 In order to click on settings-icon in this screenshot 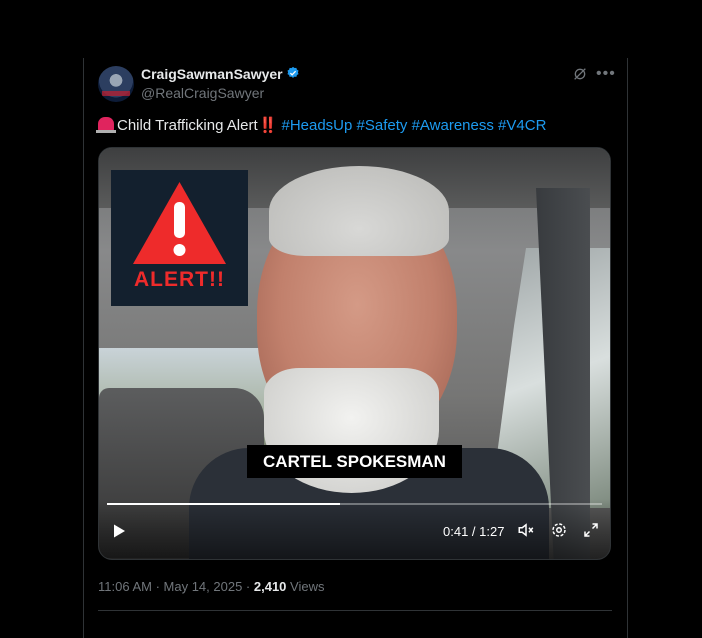, I will do `click(559, 530)`.